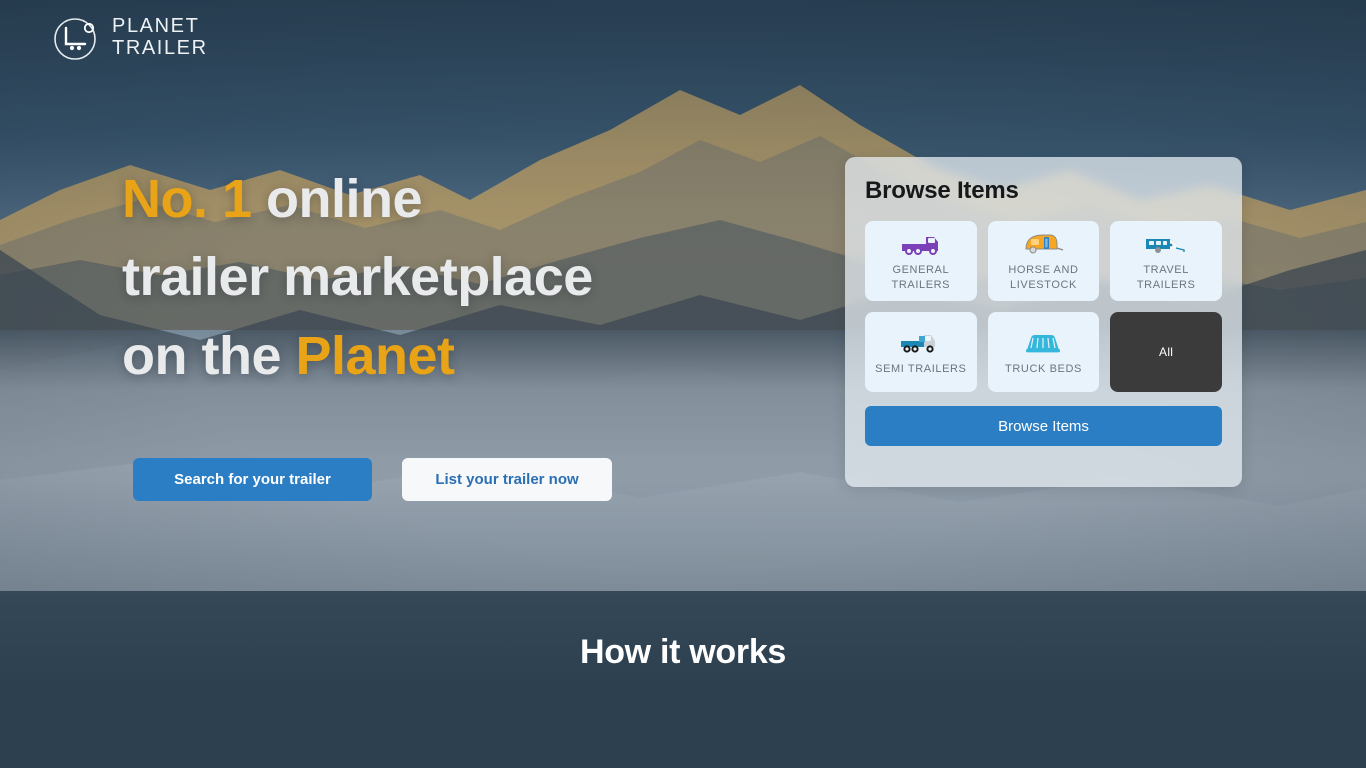 This screenshot has height=768, width=1366. Describe the element at coordinates (357, 277) in the screenshot. I see `hero-headline-line2: trailer marketplace` at that location.